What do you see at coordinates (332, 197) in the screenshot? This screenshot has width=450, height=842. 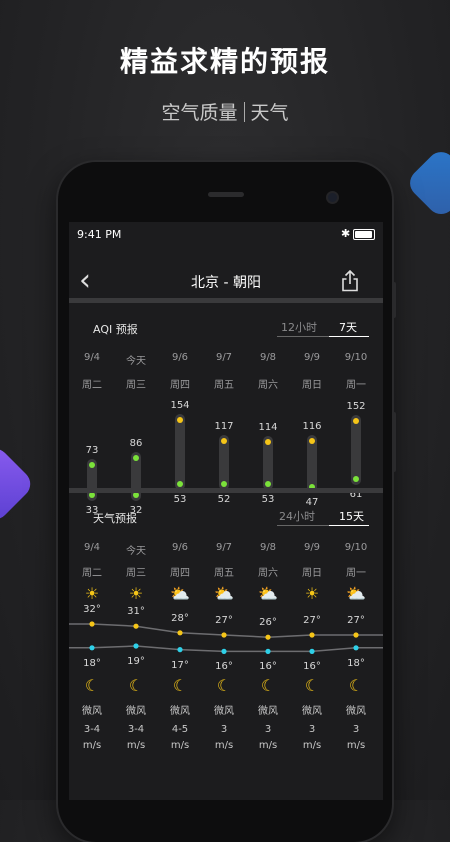 I see `phone-camera` at bounding box center [332, 197].